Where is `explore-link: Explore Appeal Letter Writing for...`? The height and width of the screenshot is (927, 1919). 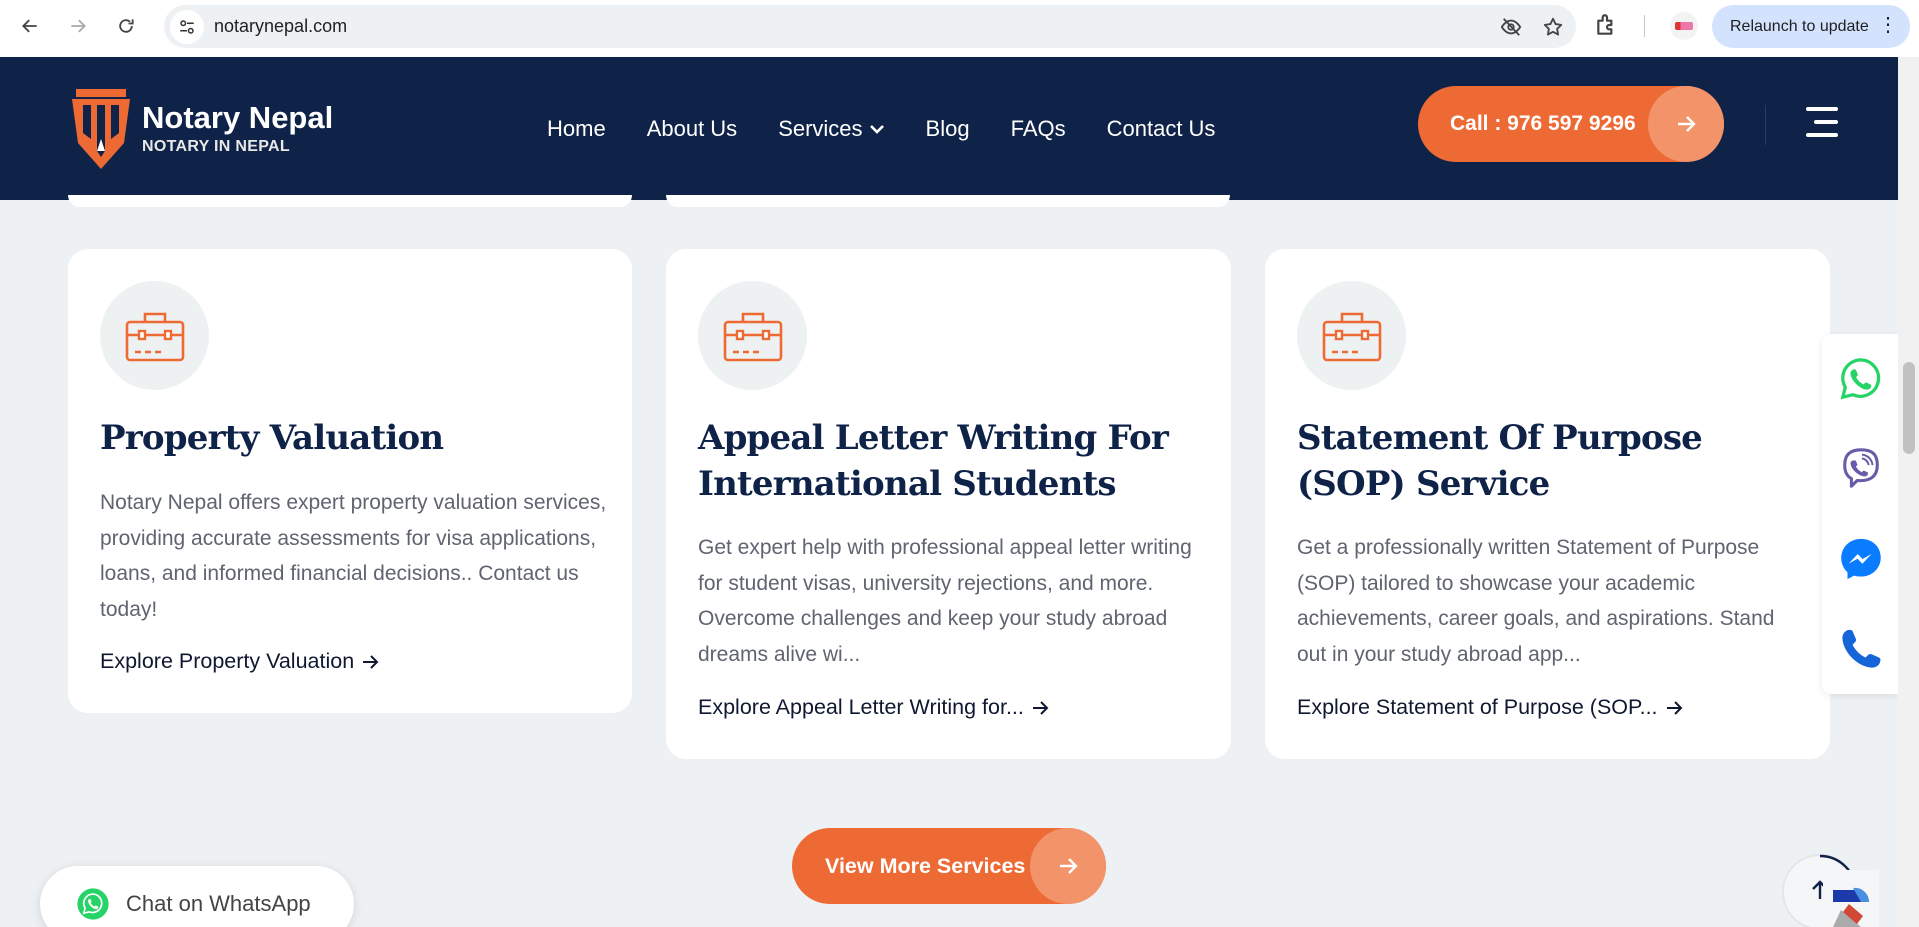
explore-link: Explore Appeal Letter Writing for... is located at coordinates (874, 707).